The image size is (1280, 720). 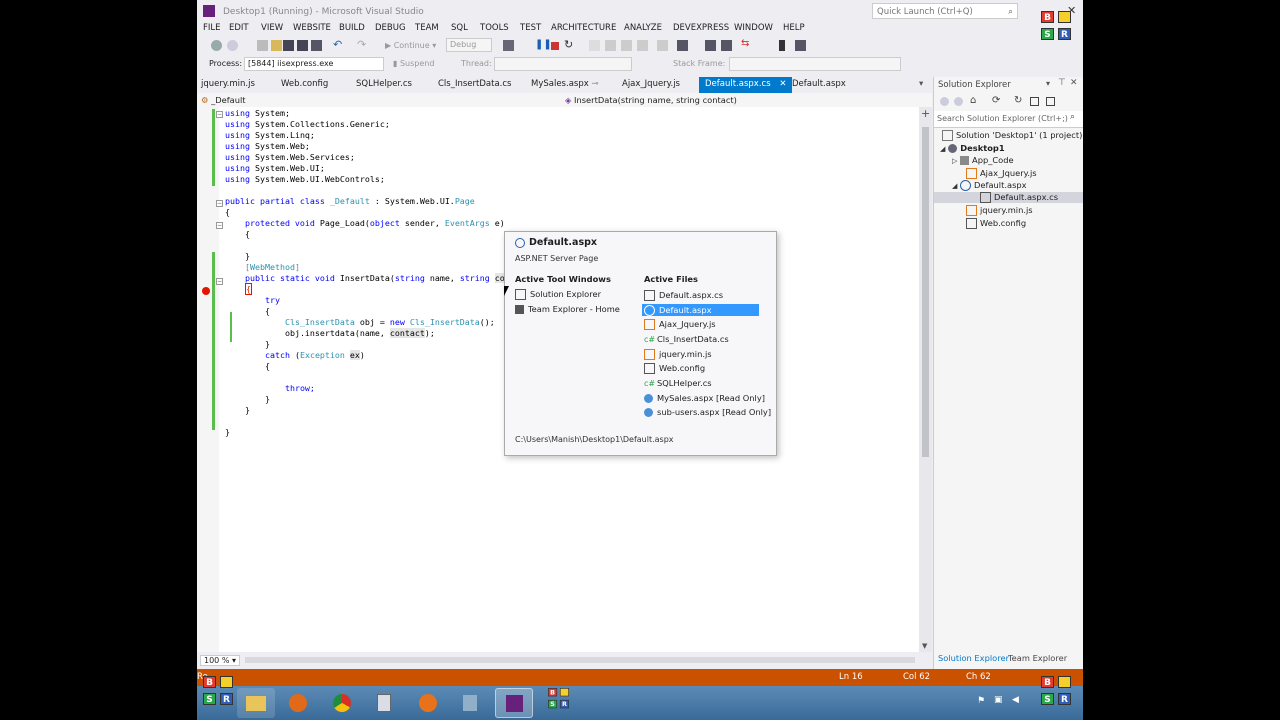 What do you see at coordinates (494, 28) in the screenshot?
I see `menu-tools: TOOLS` at bounding box center [494, 28].